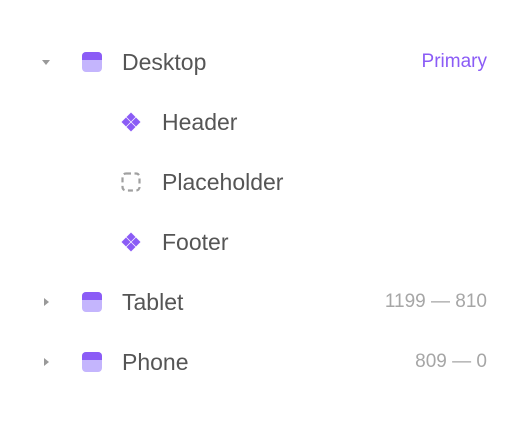 The height and width of the screenshot is (448, 520). I want to click on tree-item-desktop: Desktop Primary, so click(260, 62).